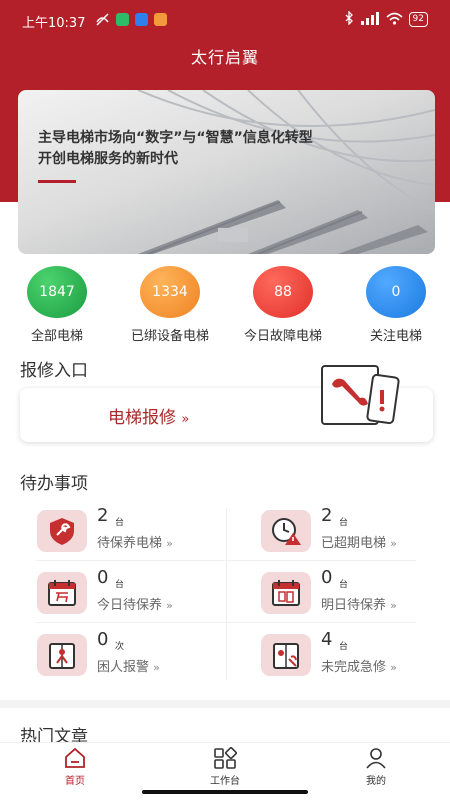 The width and height of the screenshot is (450, 800). I want to click on todo-trapped-alarm: 0 次 困人报警 », so click(137, 660).